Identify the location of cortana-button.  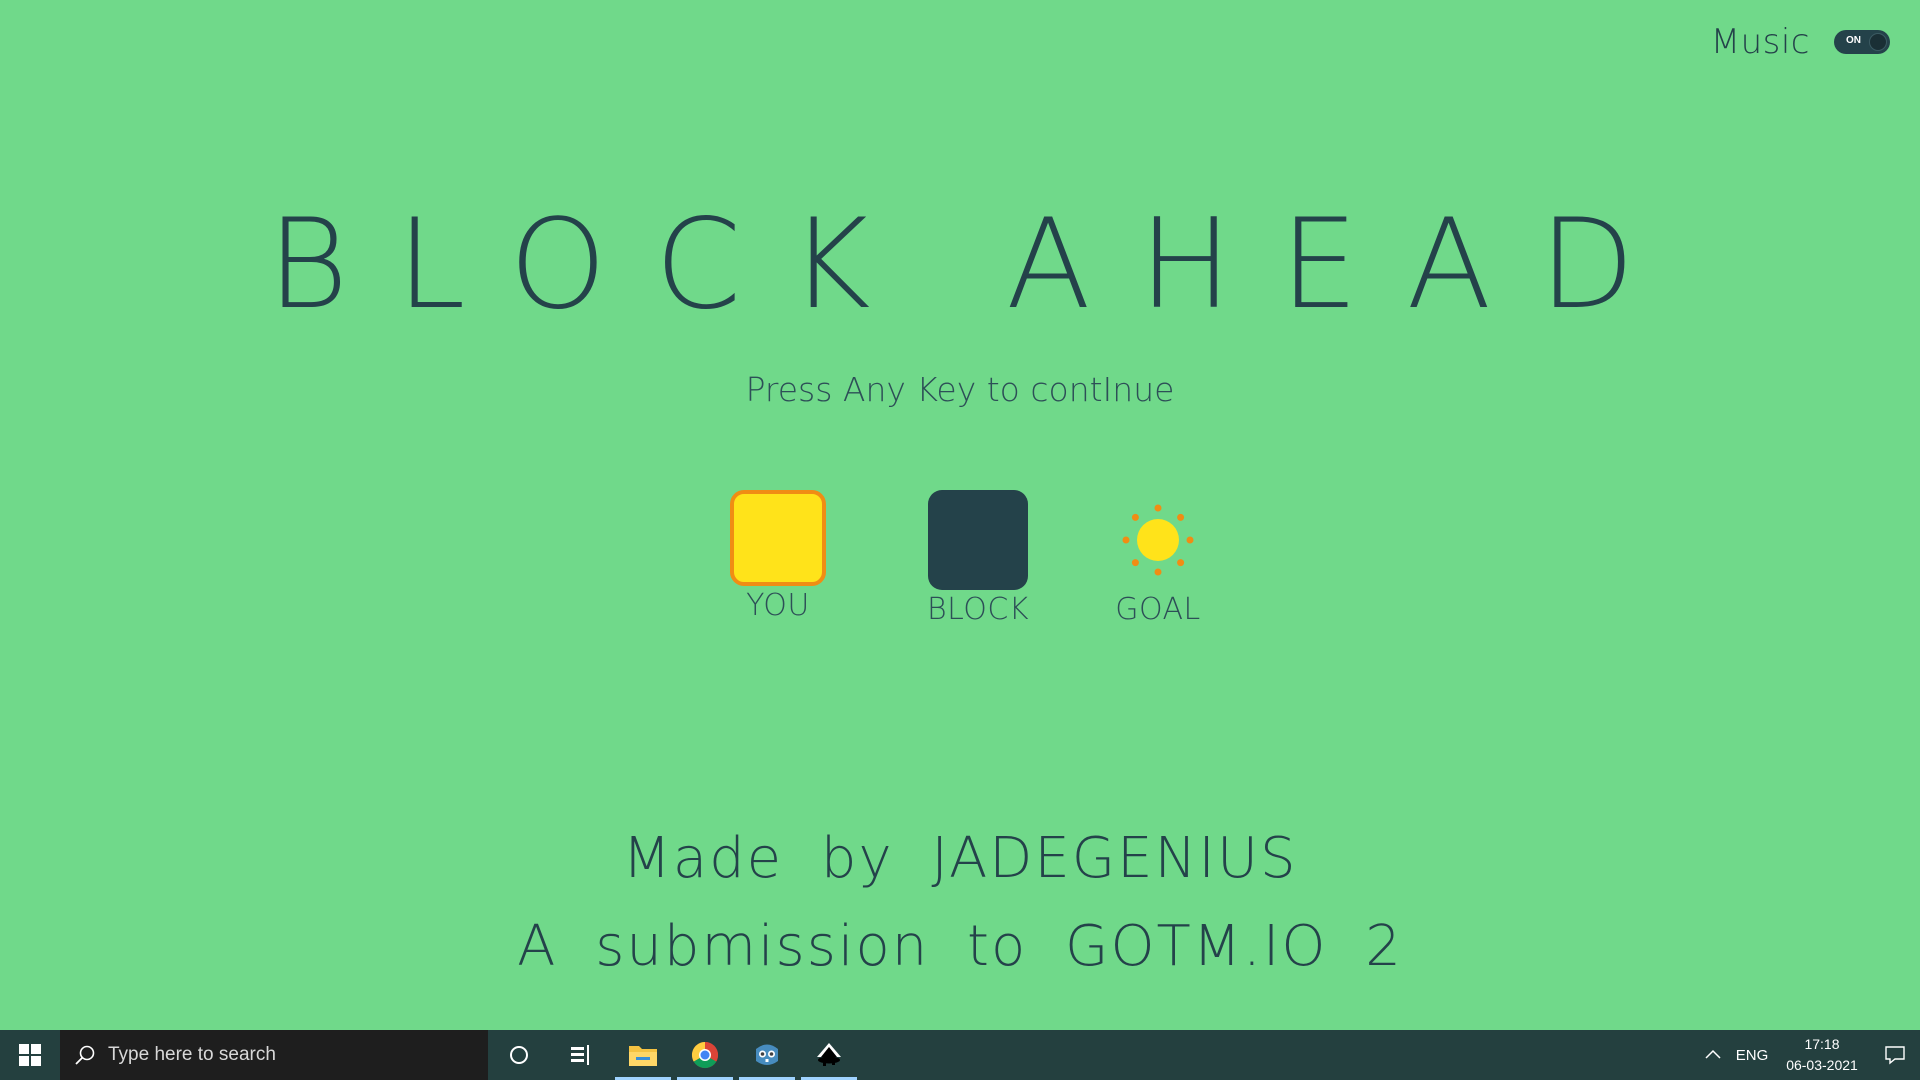
(519, 1055).